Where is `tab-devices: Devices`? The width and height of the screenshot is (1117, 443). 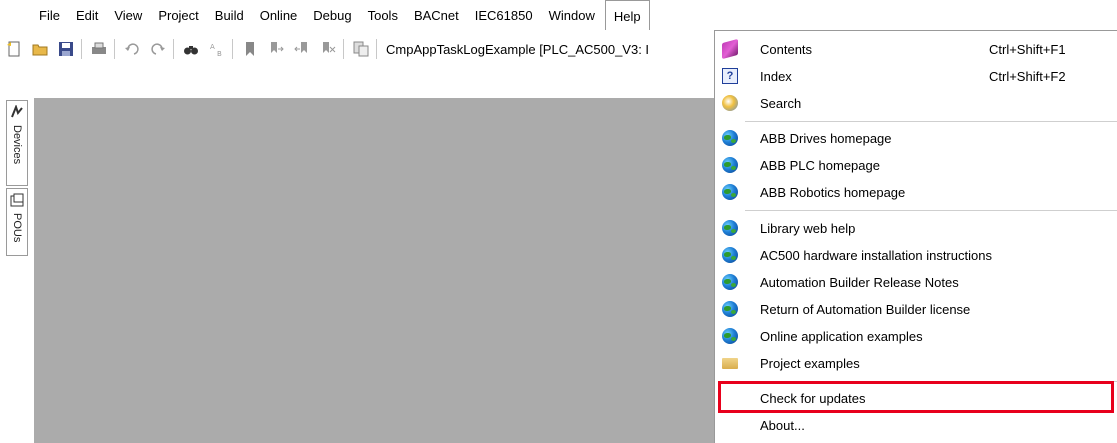 tab-devices: Devices is located at coordinates (17, 143).